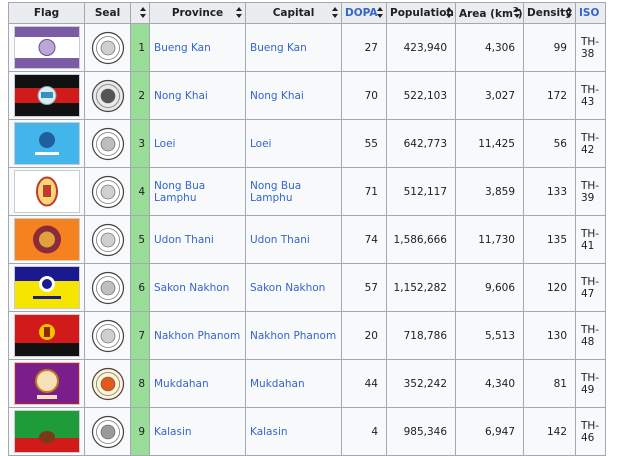 This screenshot has height=456, width=640. What do you see at coordinates (364, 383) in the screenshot?
I see `dopa-cell: 44` at bounding box center [364, 383].